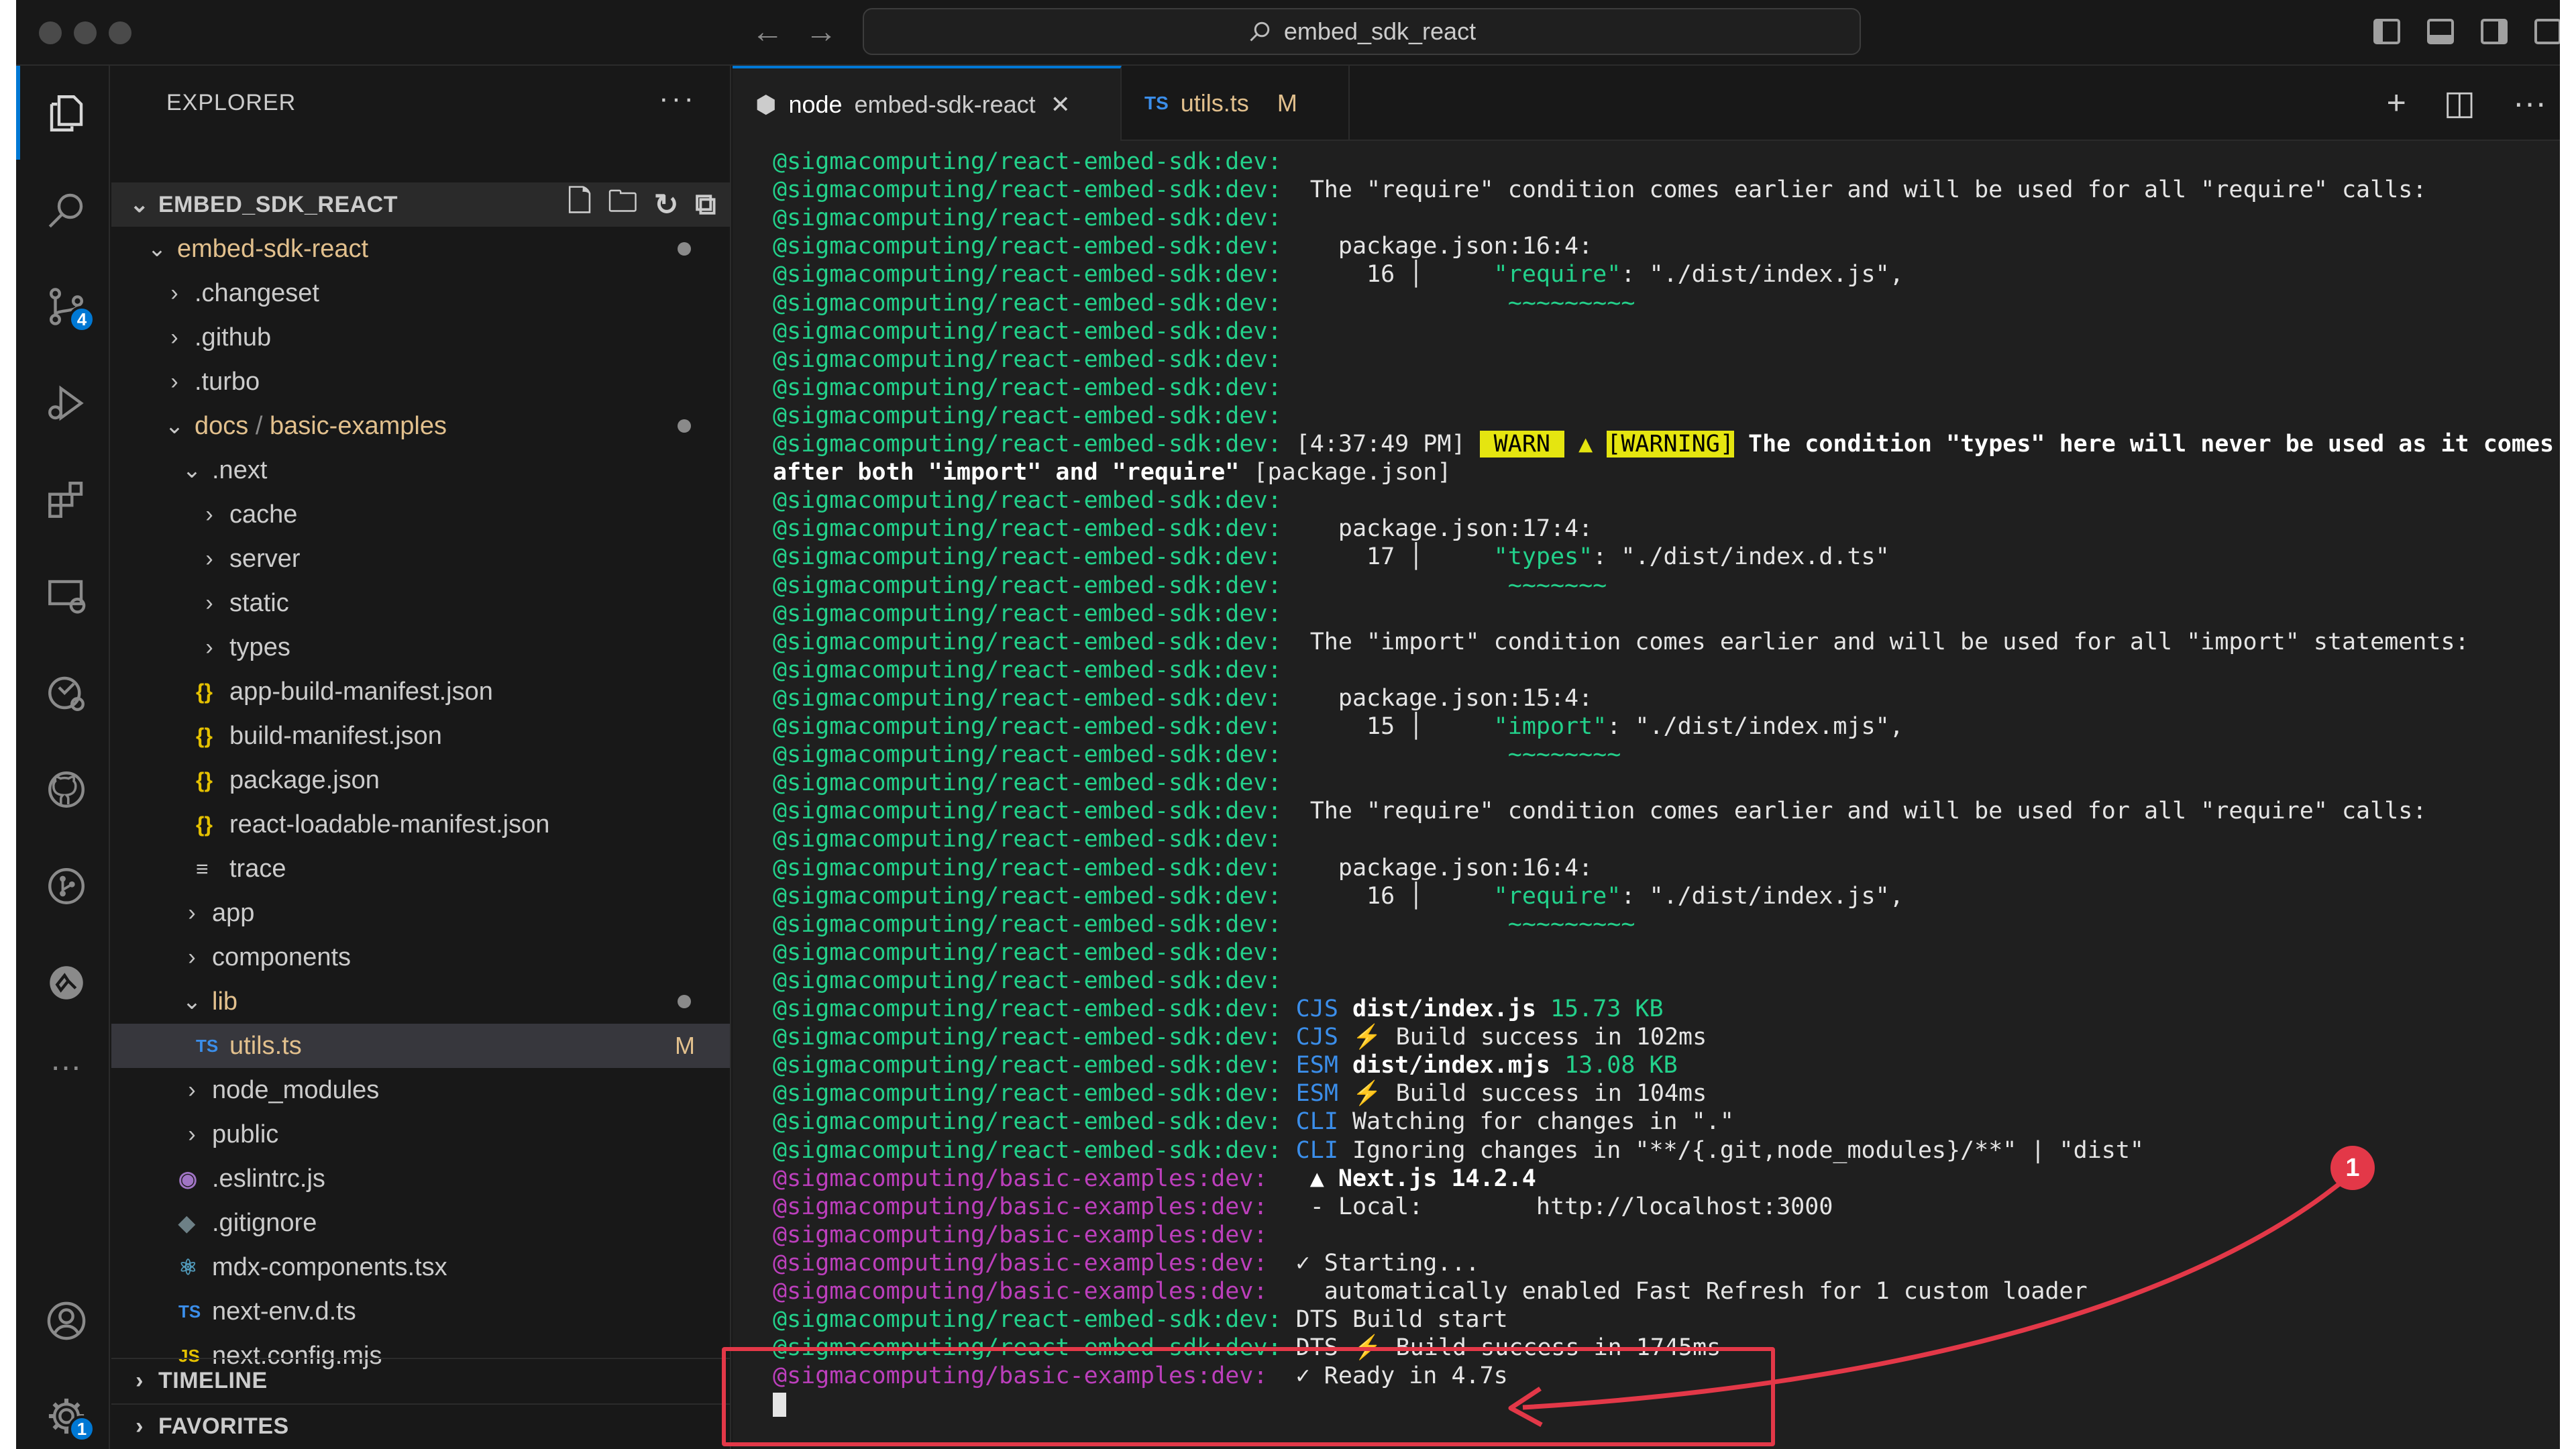 This screenshot has height=1449, width=2576. What do you see at coordinates (420, 249) in the screenshot?
I see `tree-folder: ⌄ embed-sdk-react` at bounding box center [420, 249].